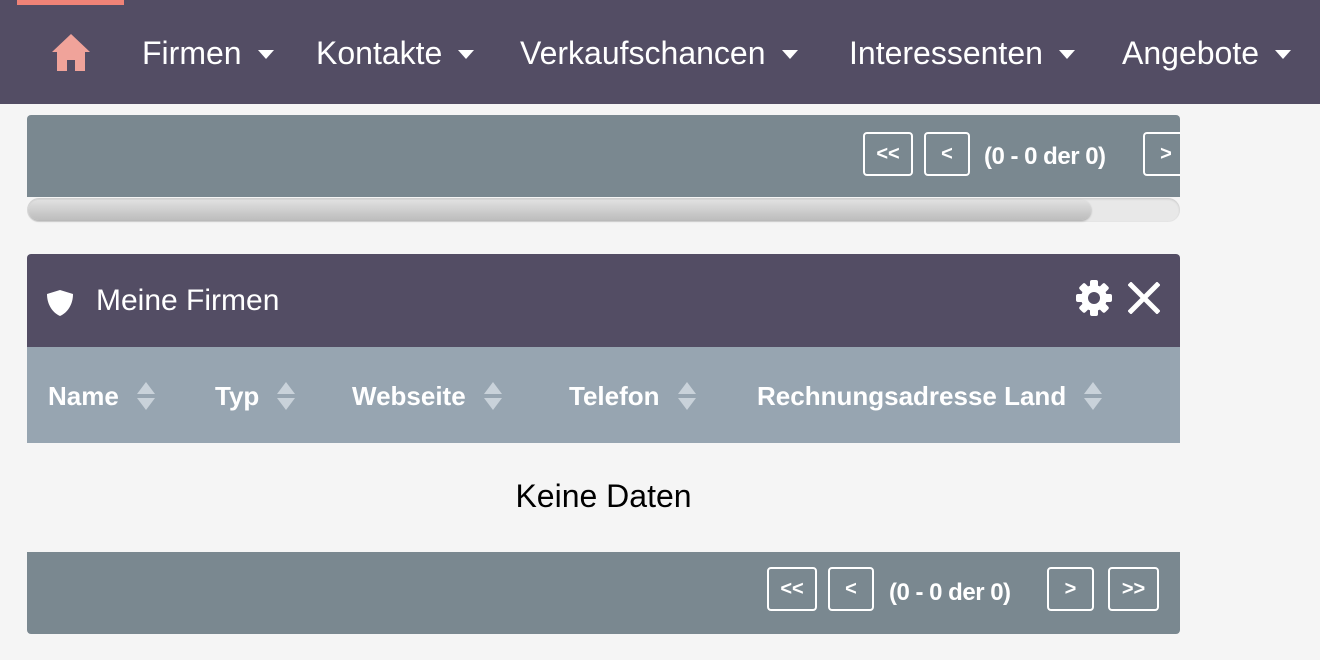 This screenshot has height=660, width=1320. I want to click on home-icon, so click(71, 52).